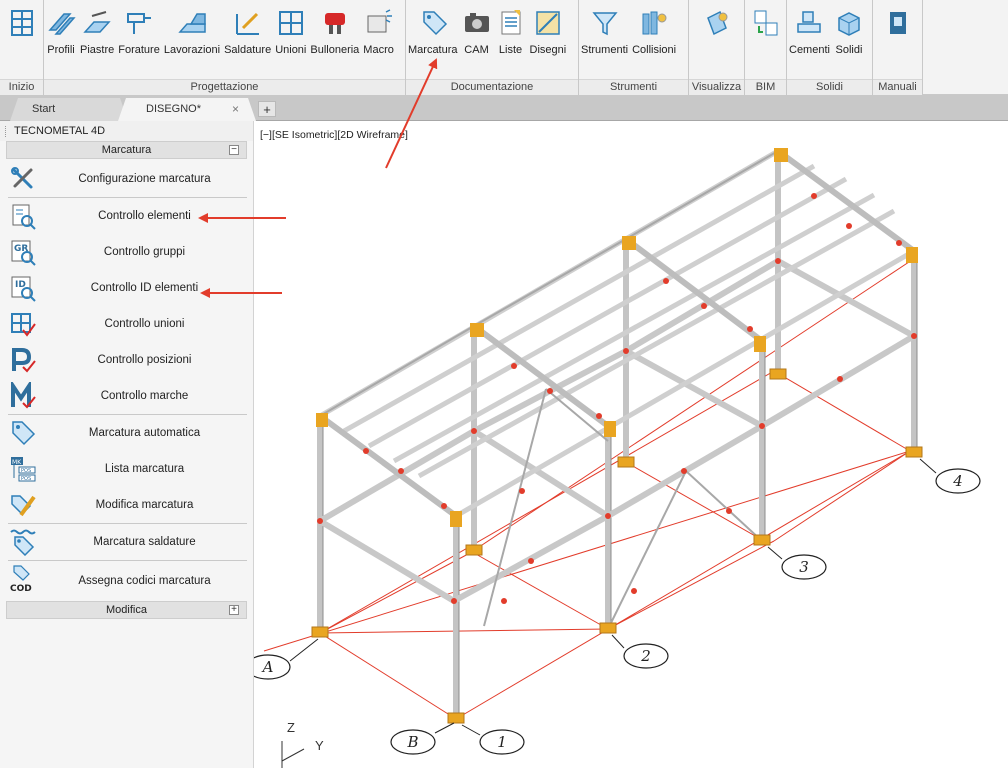  I want to click on tab-start: Start, so click(69, 109).